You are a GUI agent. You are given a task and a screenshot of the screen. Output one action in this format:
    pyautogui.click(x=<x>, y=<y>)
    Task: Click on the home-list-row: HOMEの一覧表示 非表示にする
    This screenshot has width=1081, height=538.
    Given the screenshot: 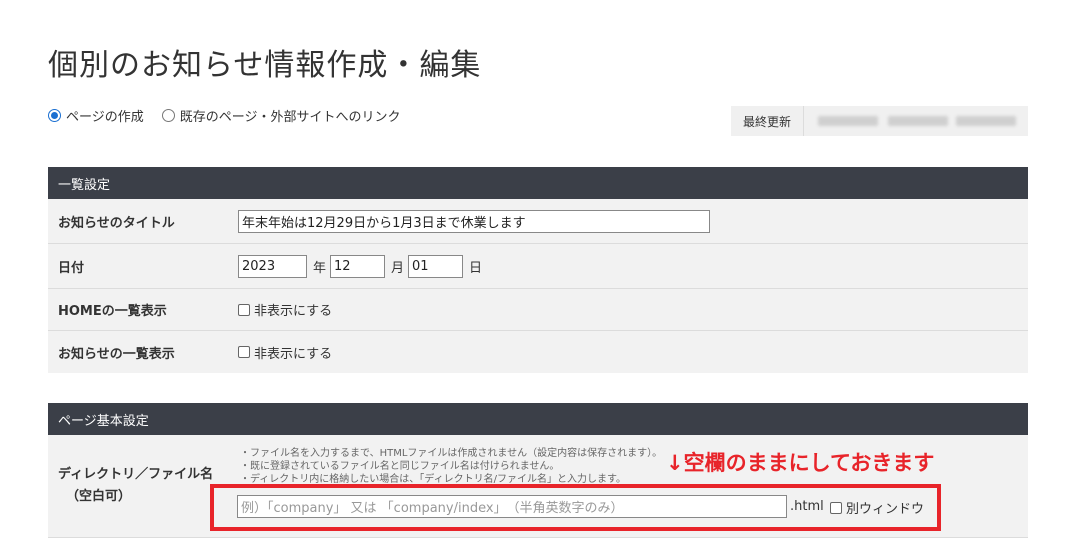 What is the action you would take?
    pyautogui.click(x=538, y=310)
    